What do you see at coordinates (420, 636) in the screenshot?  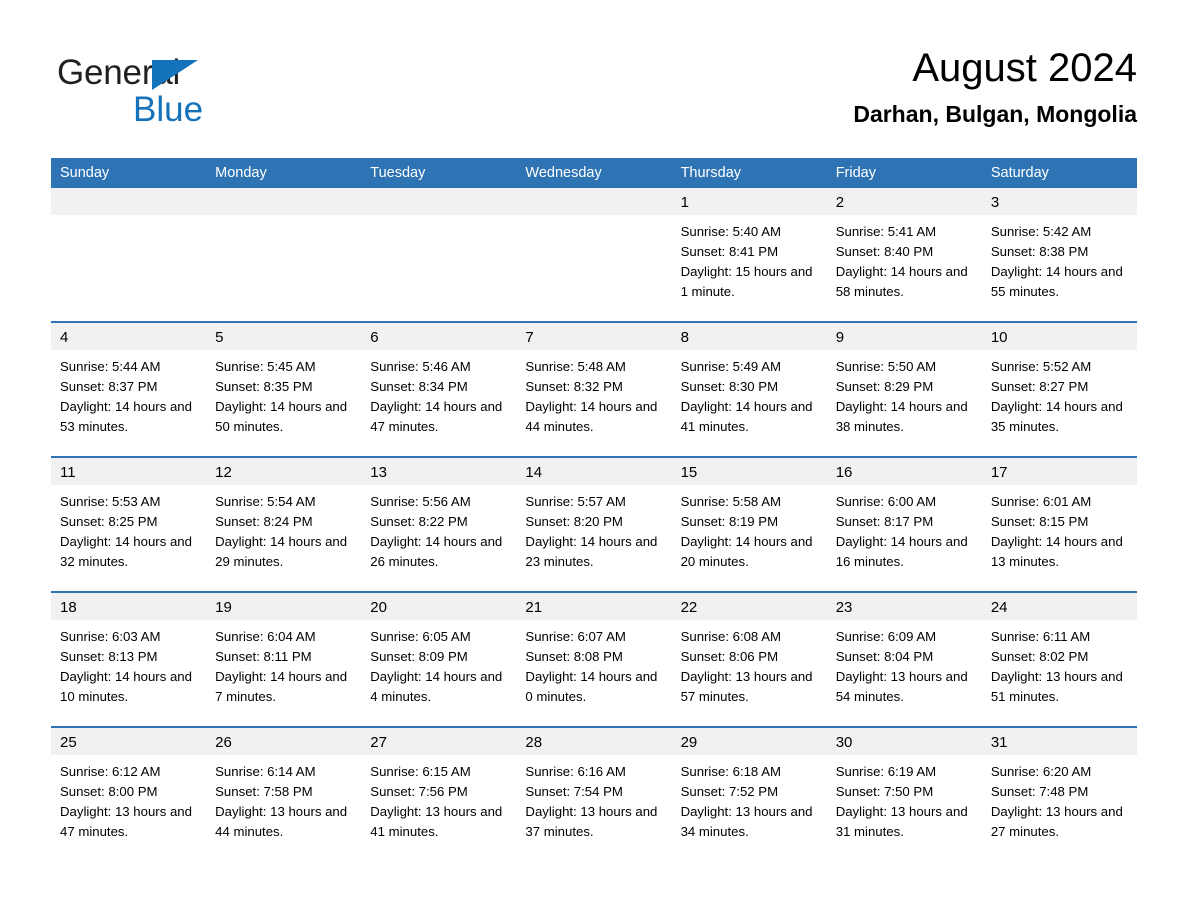 I see `sunrise-text: Sunrise: 6:05 AM` at bounding box center [420, 636].